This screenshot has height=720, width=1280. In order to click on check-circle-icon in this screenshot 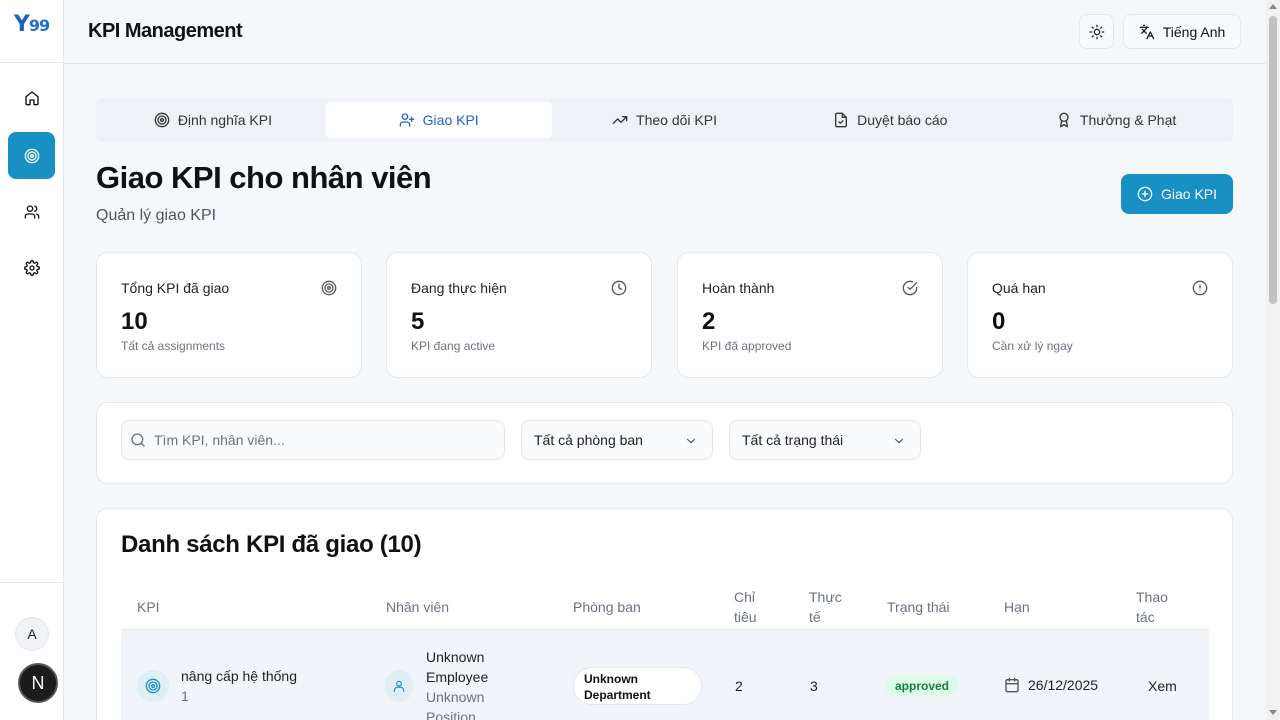, I will do `click(910, 288)`.